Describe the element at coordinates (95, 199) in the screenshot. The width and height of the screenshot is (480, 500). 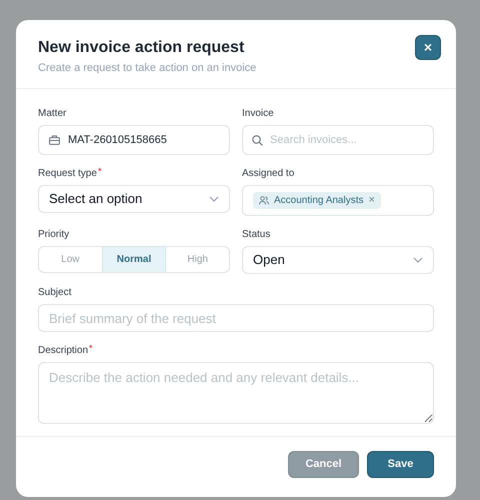
I see `select-value: Select an option` at that location.